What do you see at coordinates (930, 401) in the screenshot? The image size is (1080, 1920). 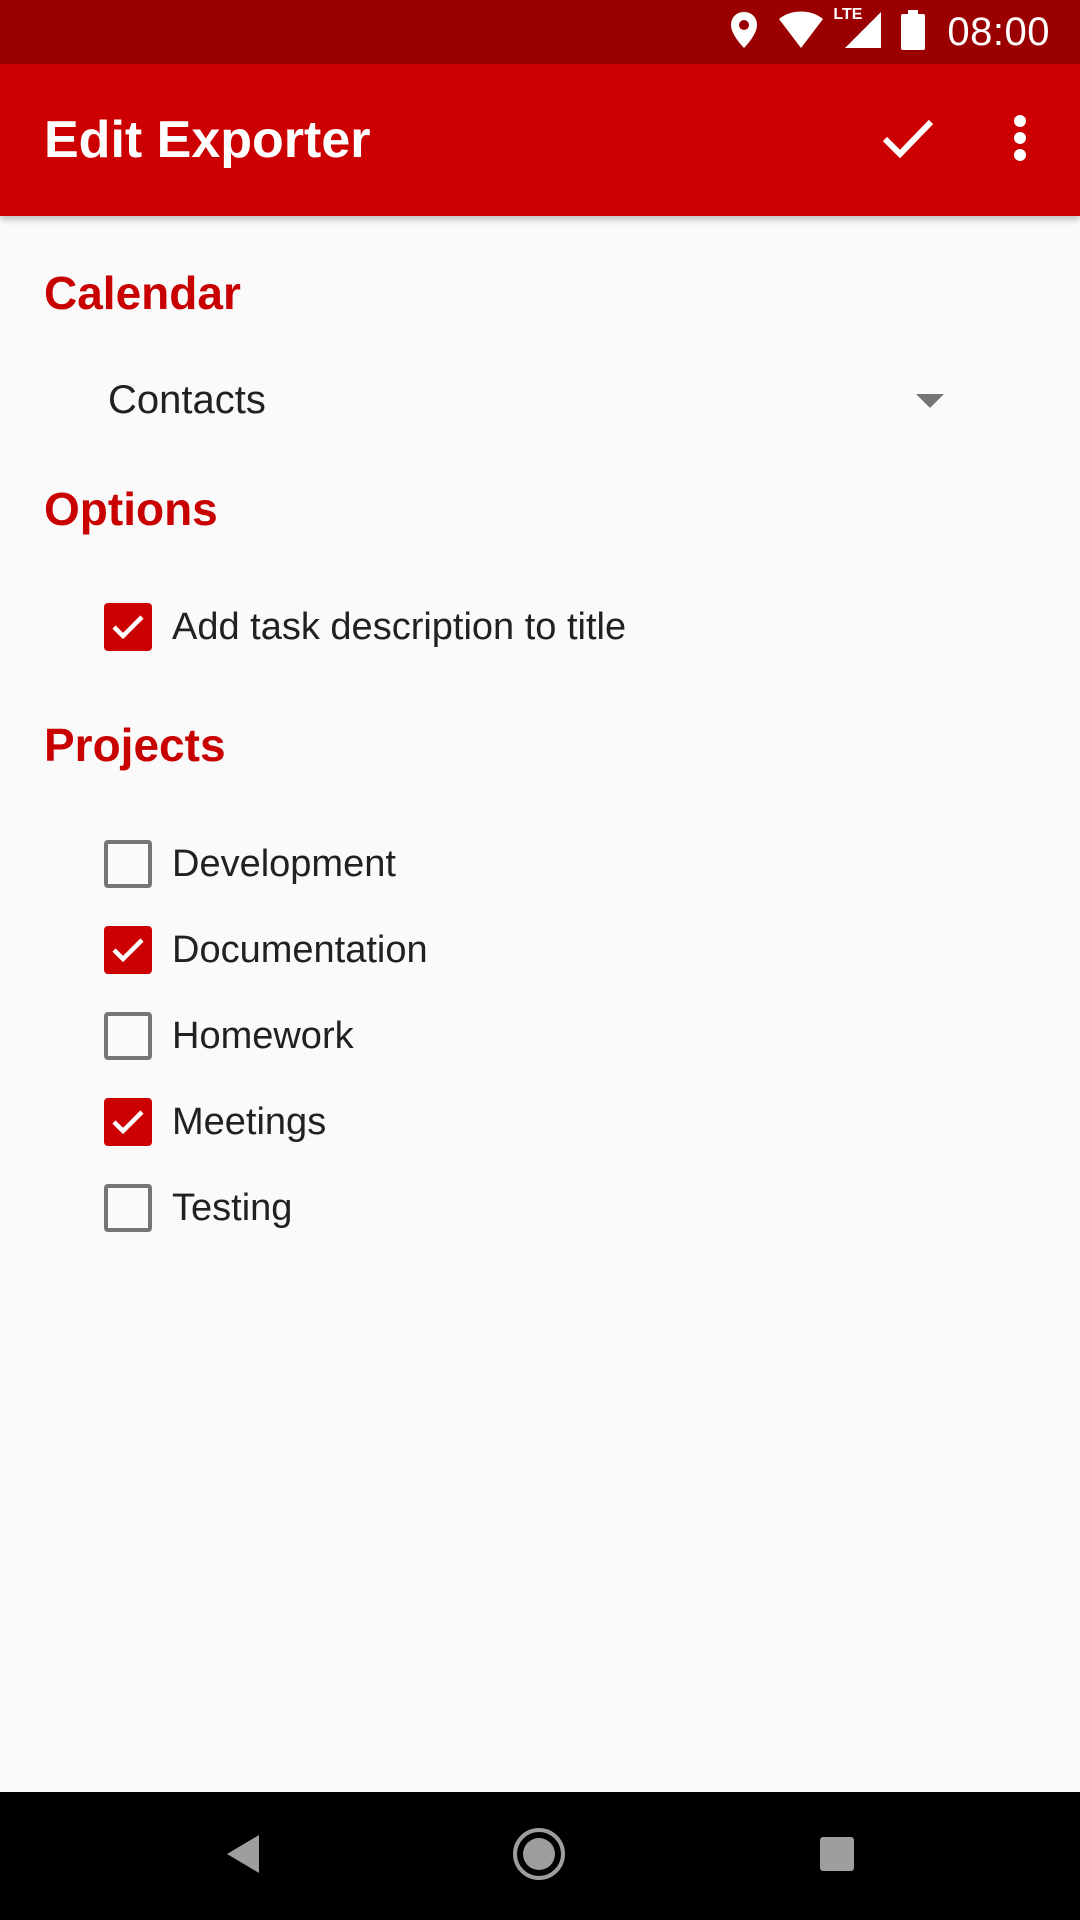 I see `dropdown-arrow-icon` at bounding box center [930, 401].